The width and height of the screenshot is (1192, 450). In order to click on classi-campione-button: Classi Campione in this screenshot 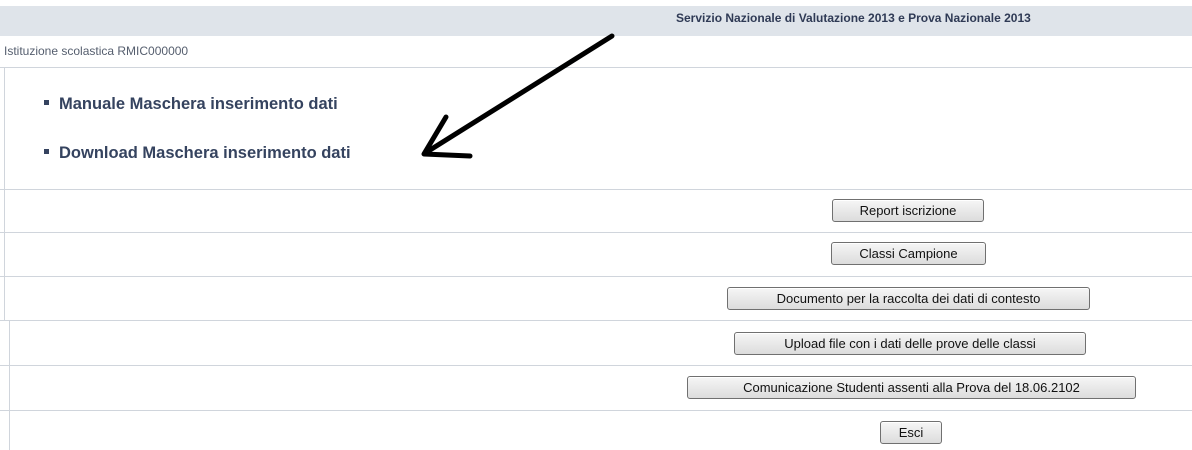, I will do `click(908, 253)`.